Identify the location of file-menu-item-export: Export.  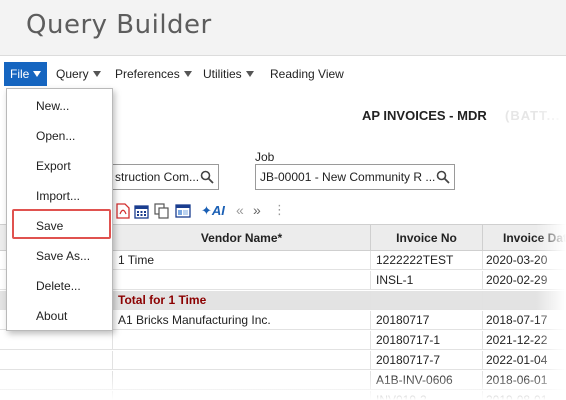
(59, 166).